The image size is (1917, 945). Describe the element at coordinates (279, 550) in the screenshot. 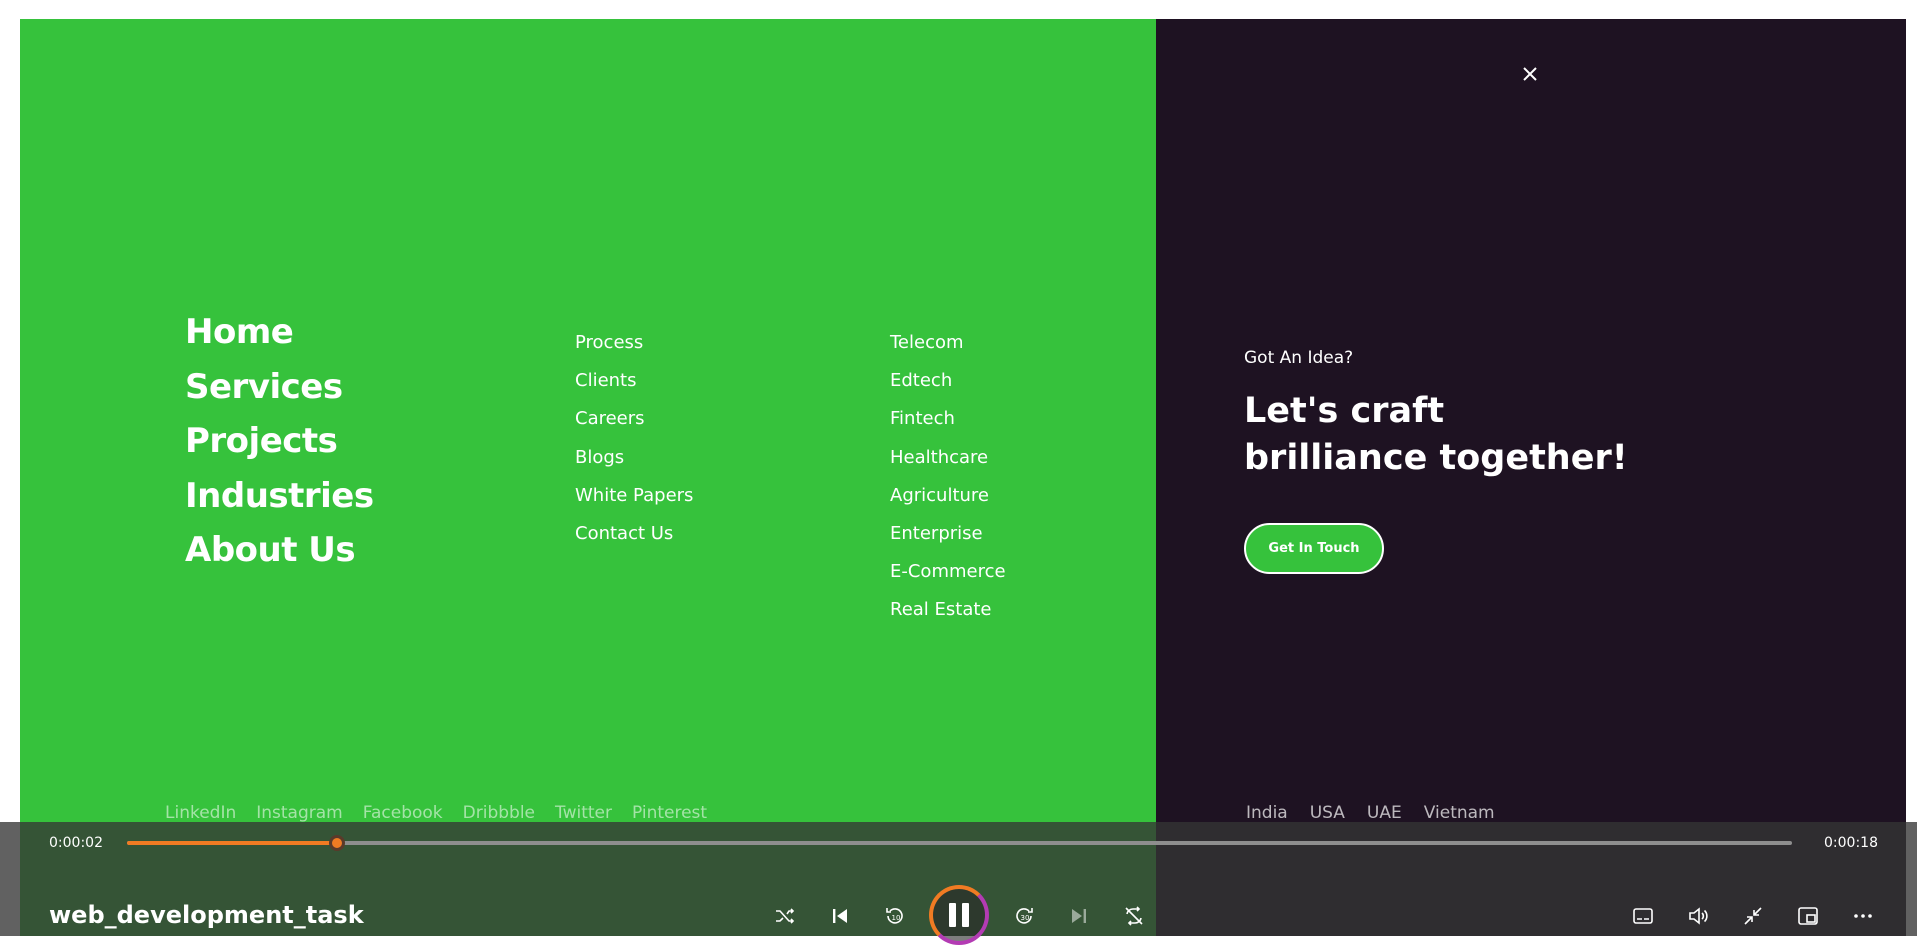

I see `nav-about-us: About Us` at that location.